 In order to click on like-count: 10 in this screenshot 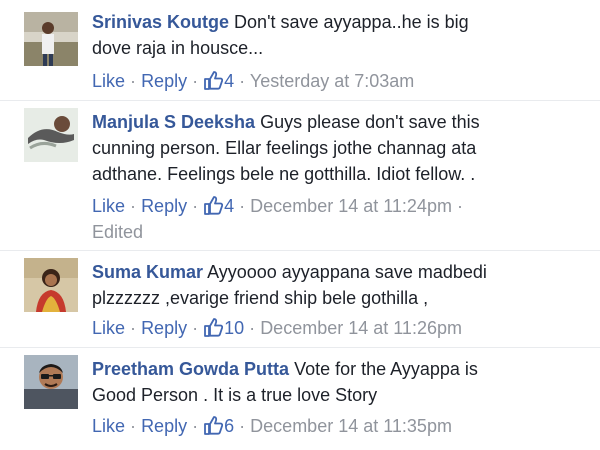, I will do `click(226, 328)`.